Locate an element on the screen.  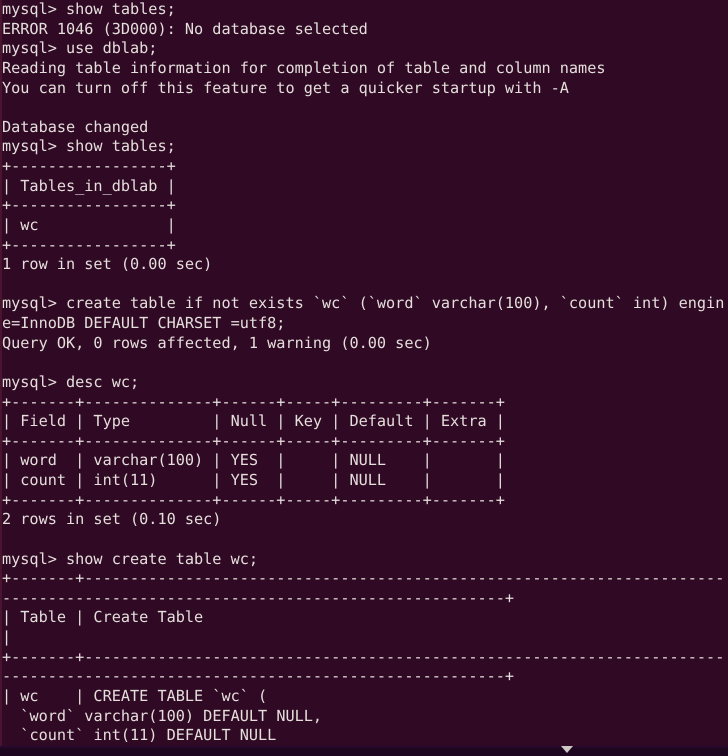
terminal-scrollbar is located at coordinates (364, 751).